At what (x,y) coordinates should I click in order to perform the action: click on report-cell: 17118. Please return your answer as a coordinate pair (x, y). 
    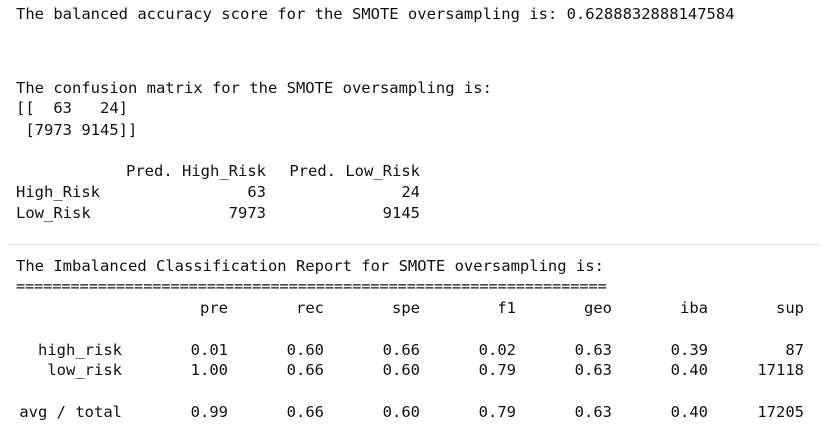
    Looking at the image, I should click on (780, 370).